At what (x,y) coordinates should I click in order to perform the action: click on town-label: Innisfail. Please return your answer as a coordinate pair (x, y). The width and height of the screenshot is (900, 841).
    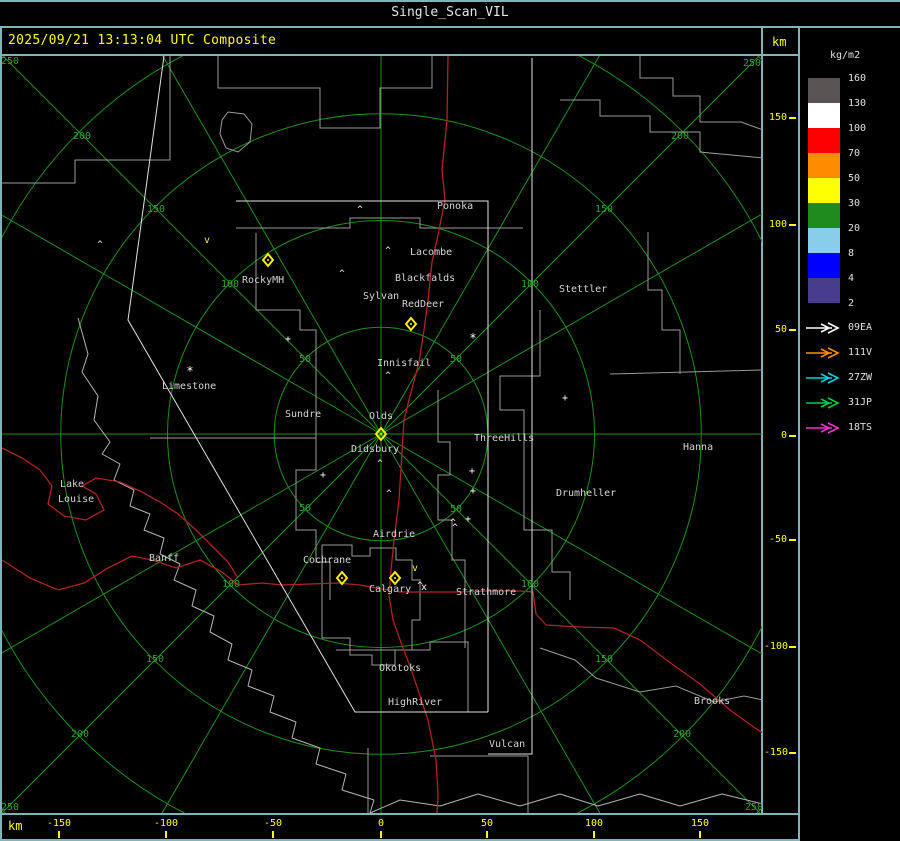
    Looking at the image, I should click on (404, 363).